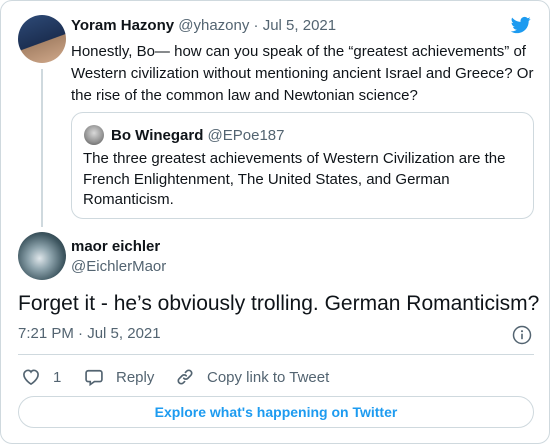 Image resolution: width=550 pixels, height=444 pixels. Describe the element at coordinates (521, 25) in the screenshot. I see `twitter-bird-icon` at that location.